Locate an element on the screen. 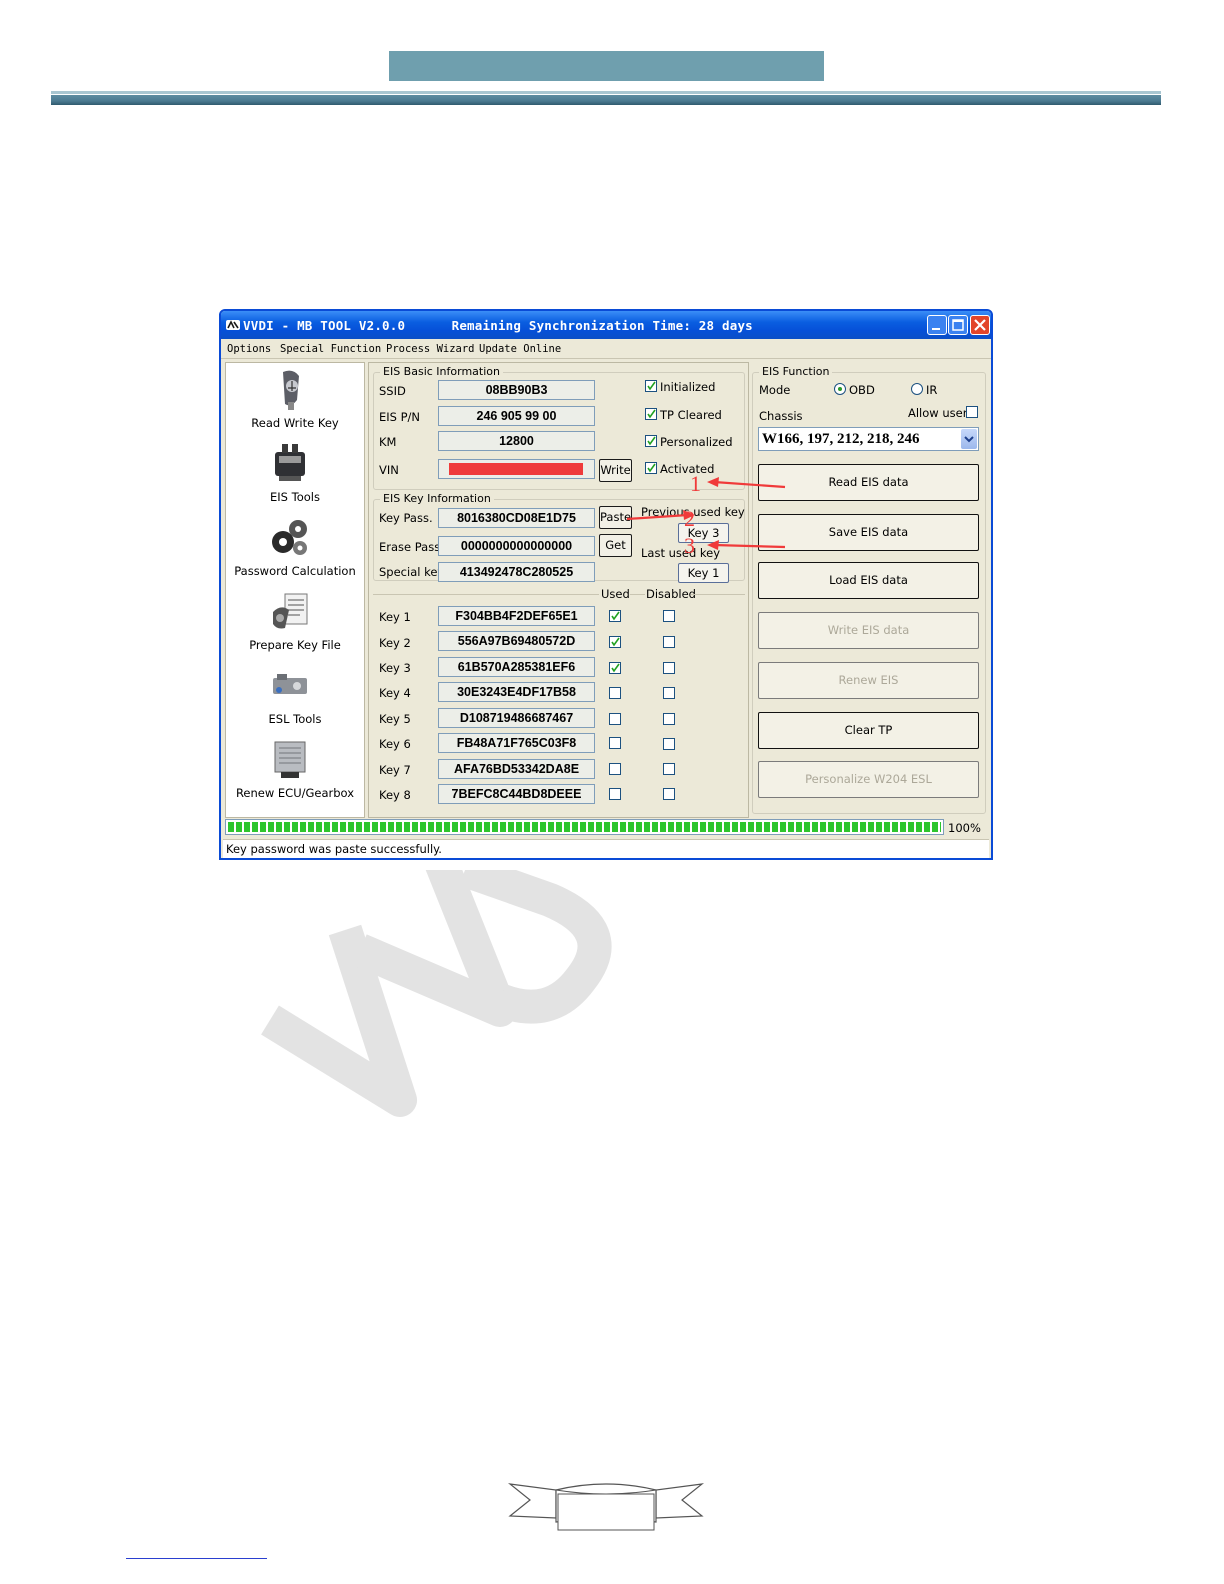 The height and width of the screenshot is (1584, 1224). previous-used-key-label: Previous used key is located at coordinates (693, 512).